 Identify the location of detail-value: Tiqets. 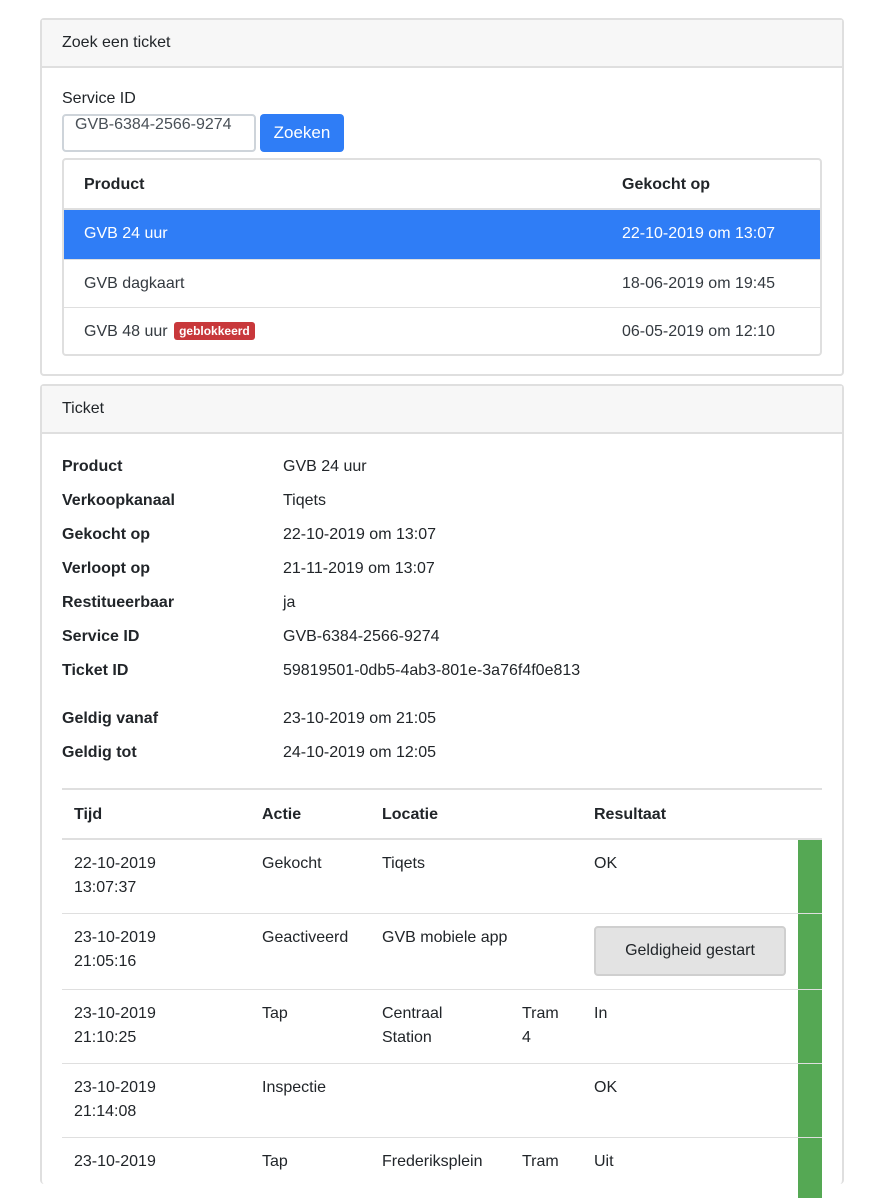
(304, 500).